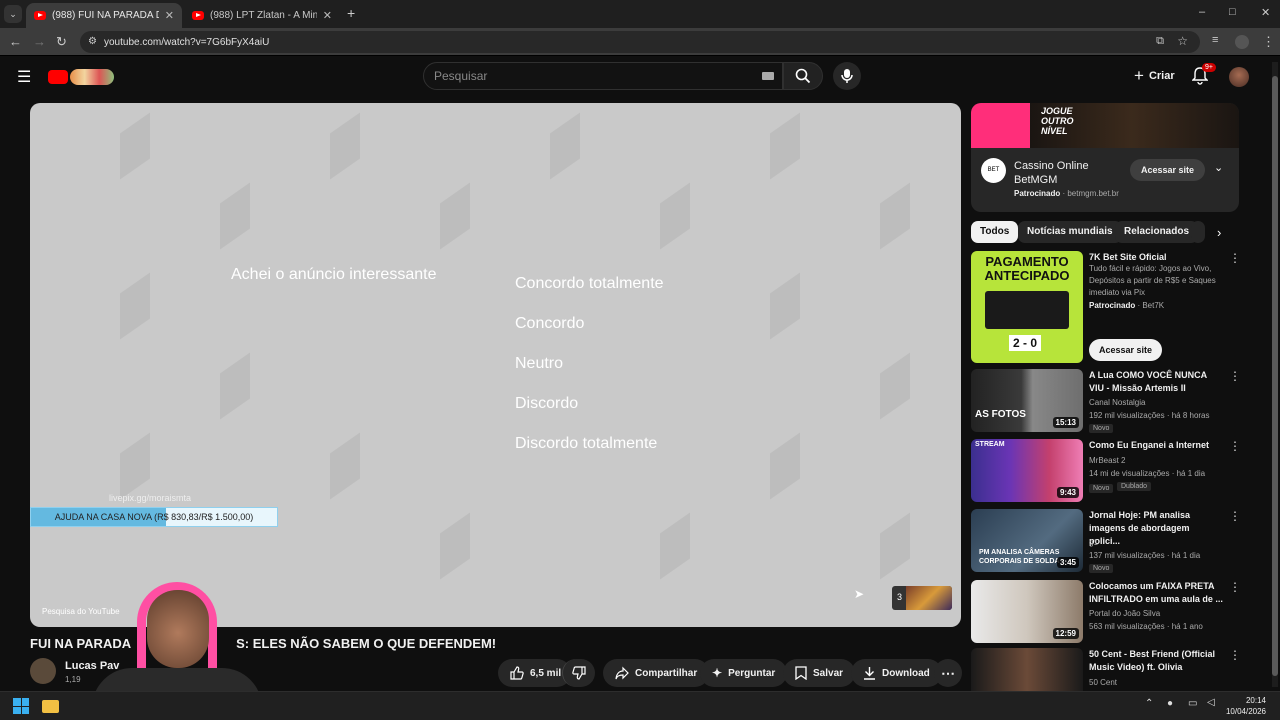  Describe the element at coordinates (539, 364) in the screenshot. I see `survey-option-neutral: Neutro` at that location.